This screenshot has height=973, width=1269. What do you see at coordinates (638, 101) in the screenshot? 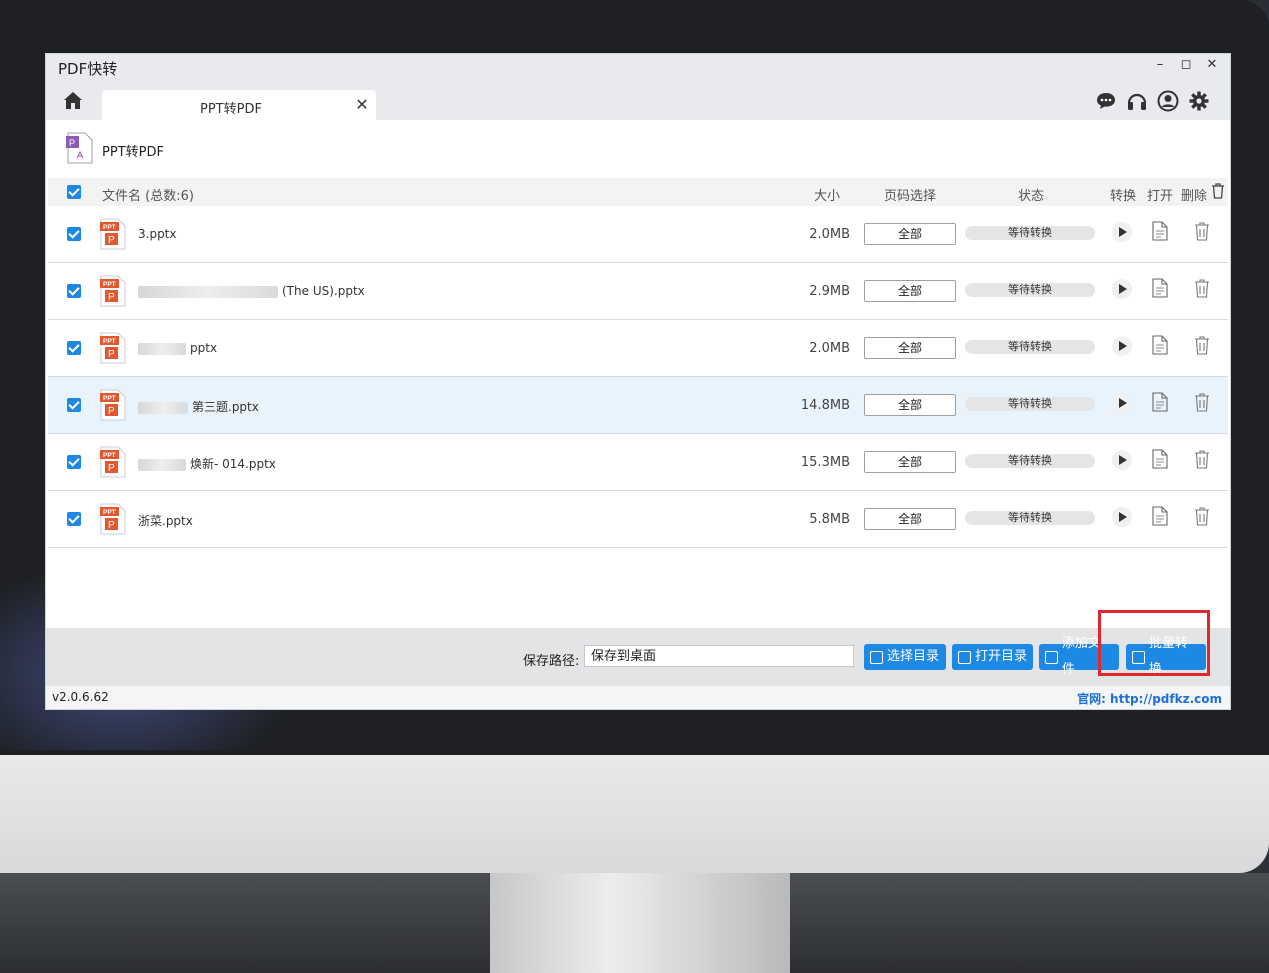
I see `tab-bar: PPT转PDF ✕` at bounding box center [638, 101].